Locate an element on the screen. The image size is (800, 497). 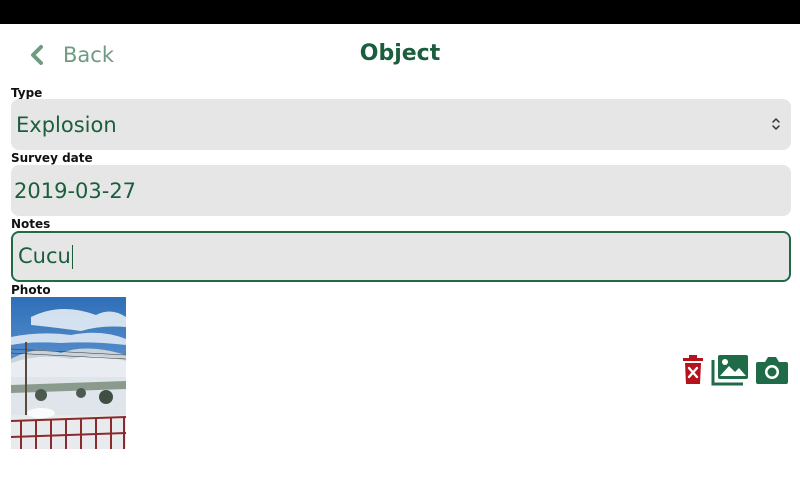
photo-label: Photo is located at coordinates (31, 290).